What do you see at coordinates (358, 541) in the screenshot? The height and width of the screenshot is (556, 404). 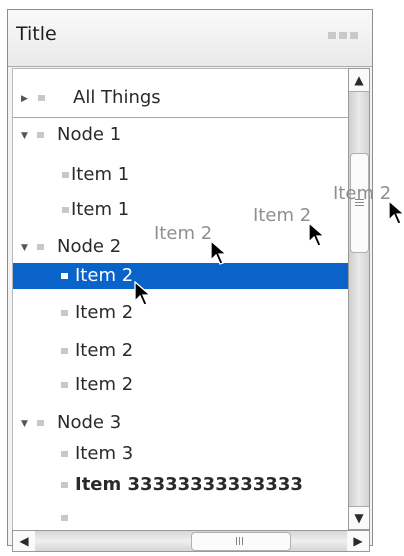 I see `scroll-right-button: ▶` at bounding box center [358, 541].